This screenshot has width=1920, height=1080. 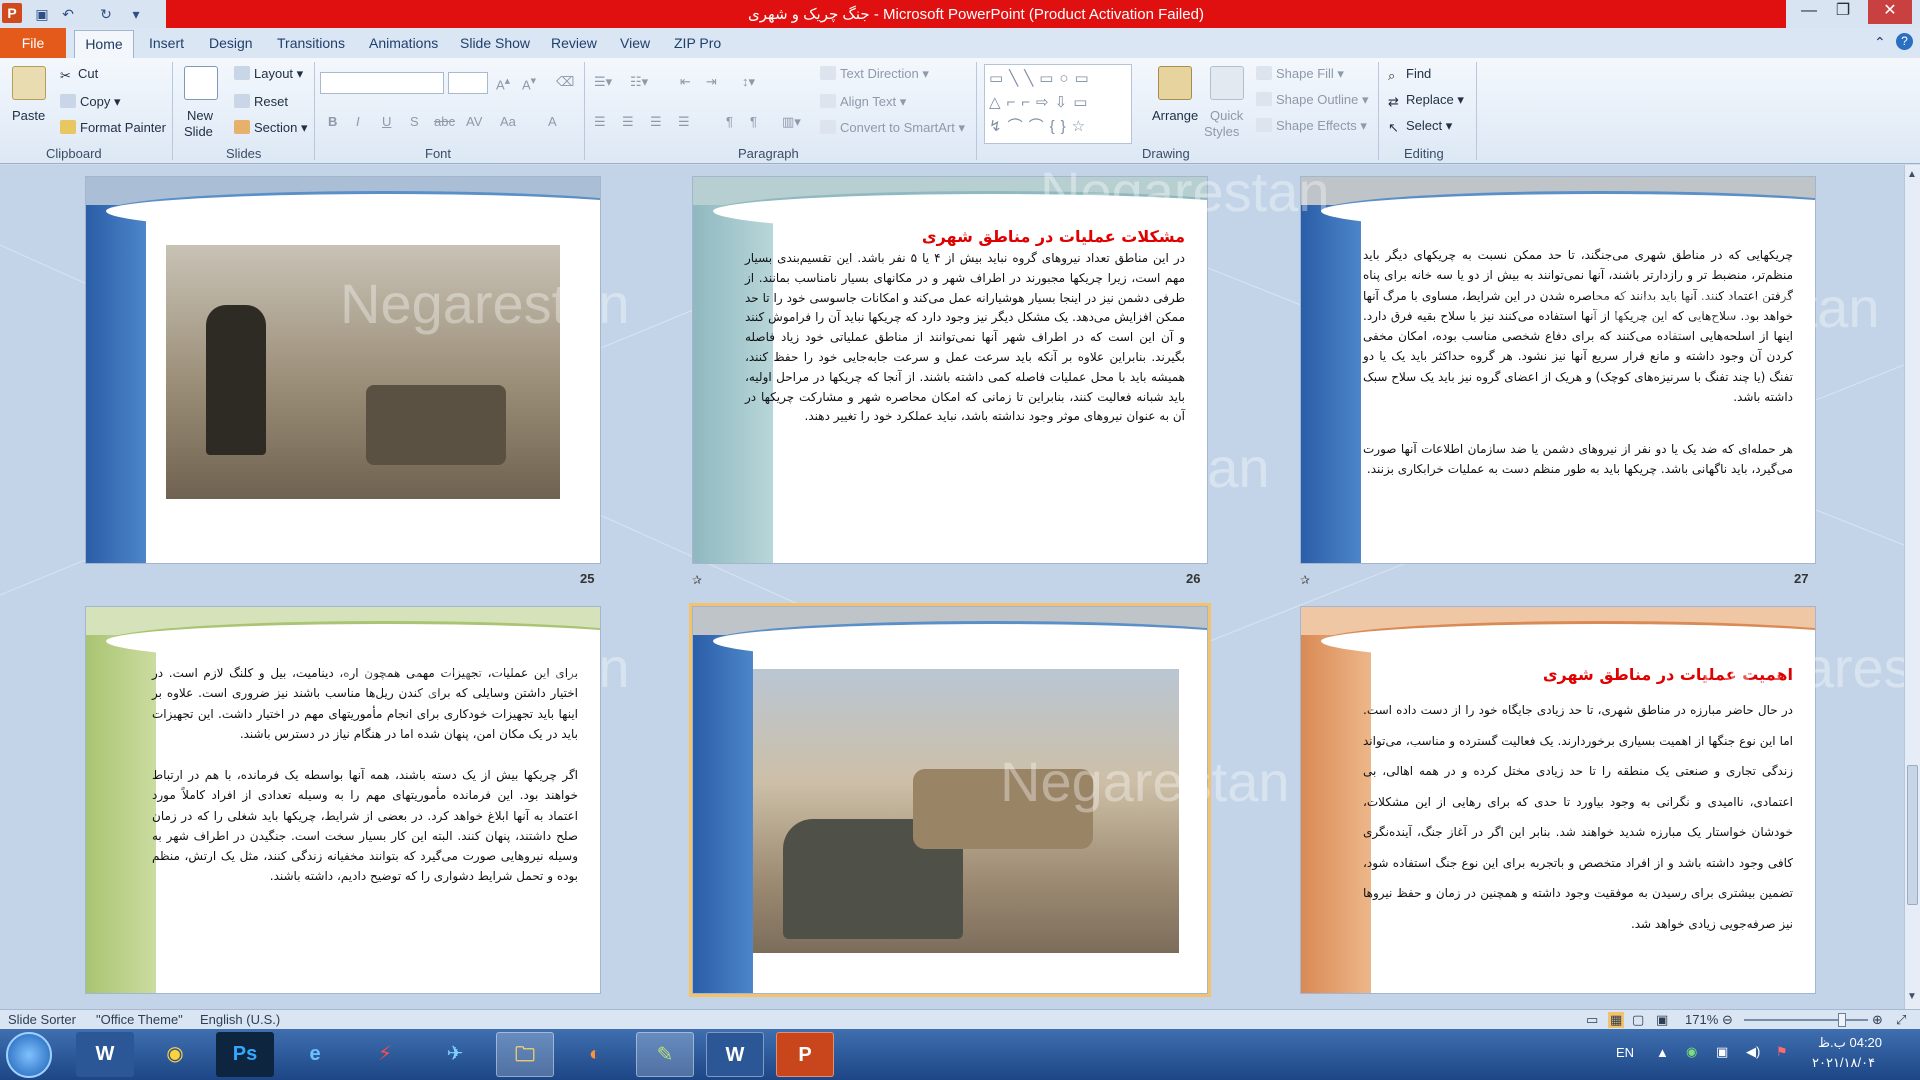 What do you see at coordinates (201, 83) in the screenshot?
I see `new-slide-icon` at bounding box center [201, 83].